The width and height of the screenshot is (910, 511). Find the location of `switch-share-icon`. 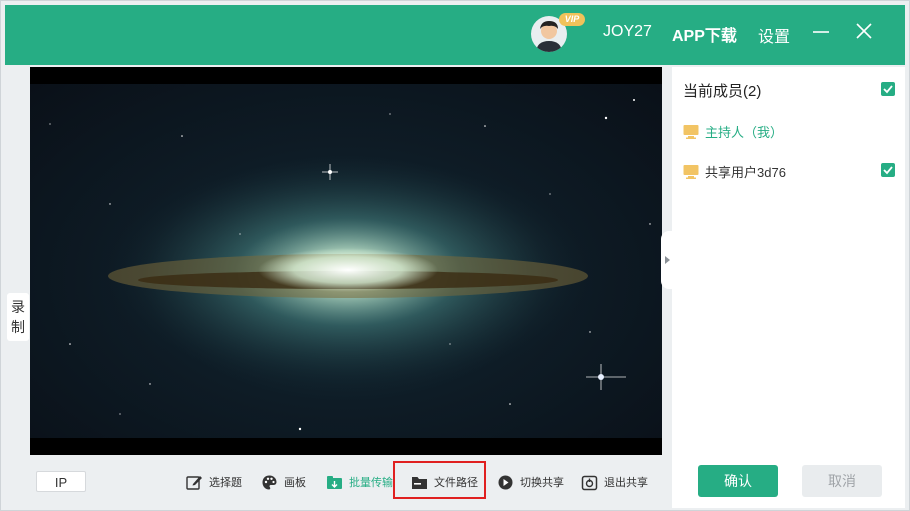

switch-share-icon is located at coordinates (505, 482).